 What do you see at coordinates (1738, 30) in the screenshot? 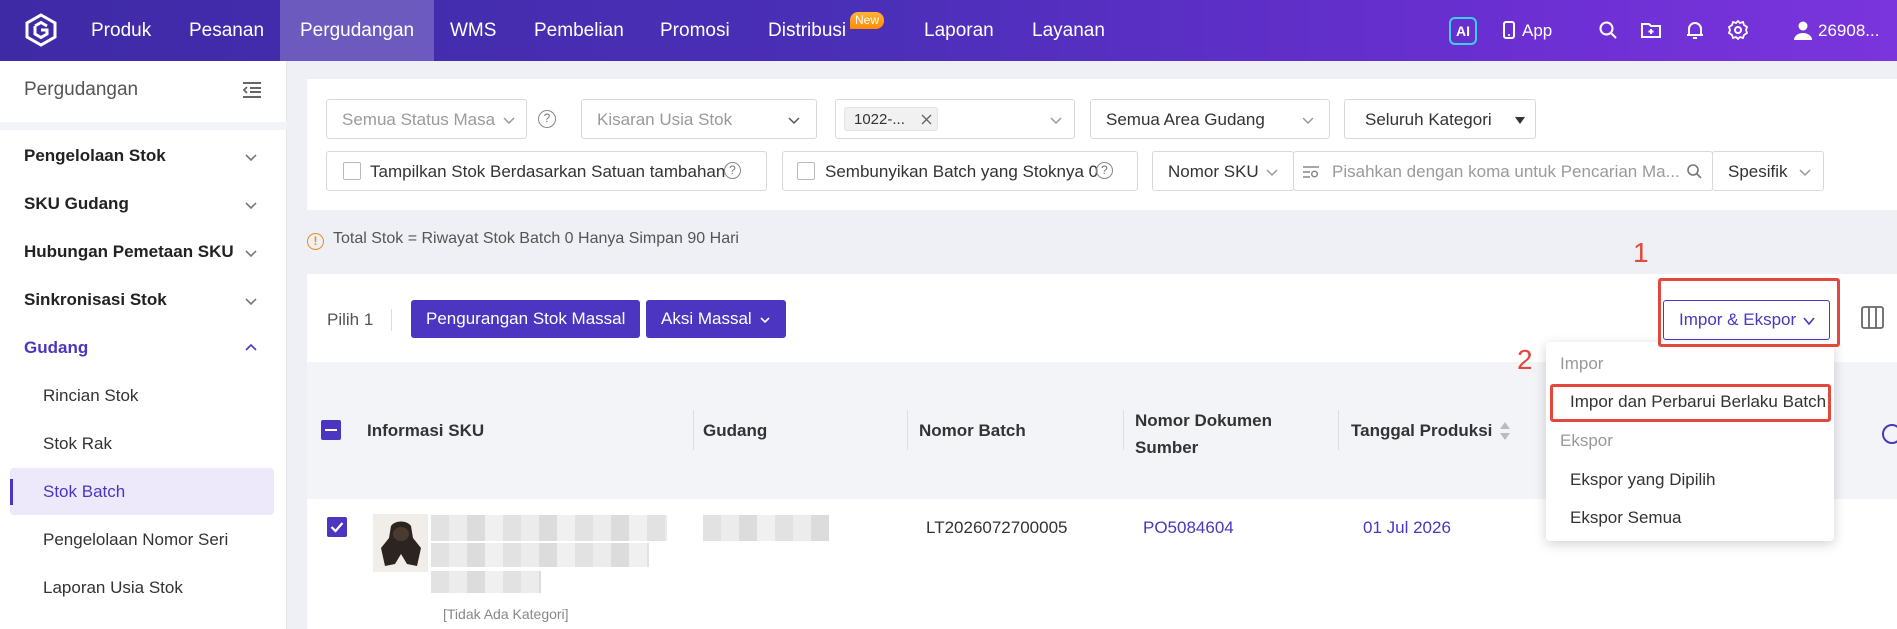
I see `settings-icon` at bounding box center [1738, 30].